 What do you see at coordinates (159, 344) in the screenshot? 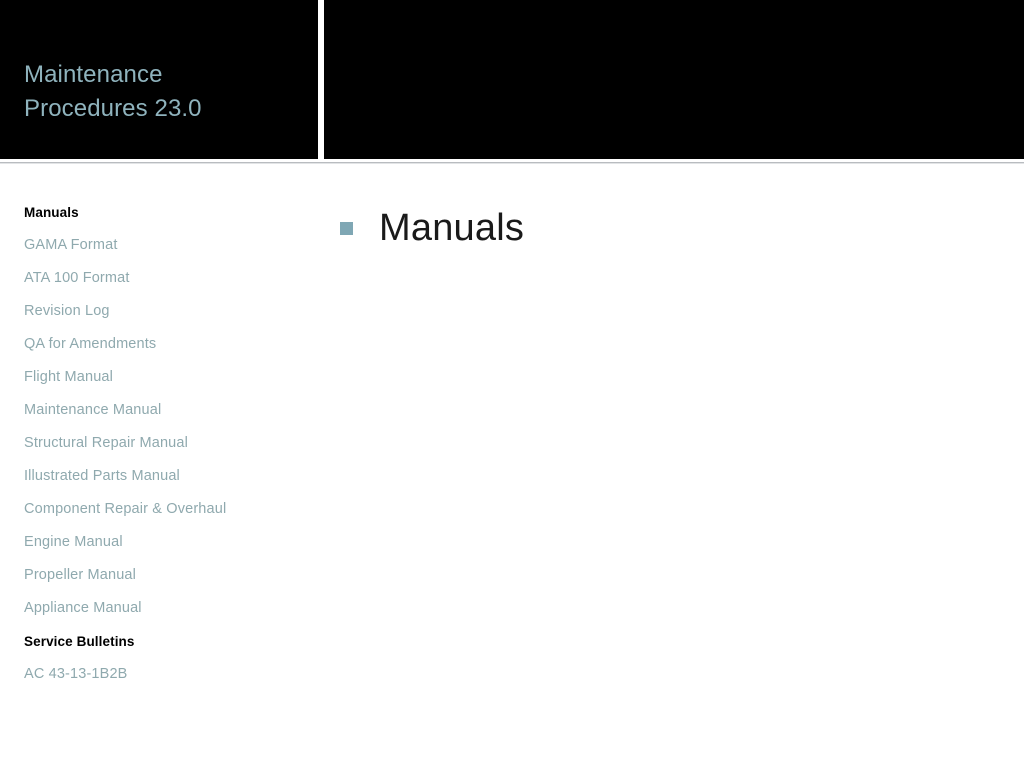
I see `sidebar-item-qa-for-amendments: QA for Amendments` at bounding box center [159, 344].